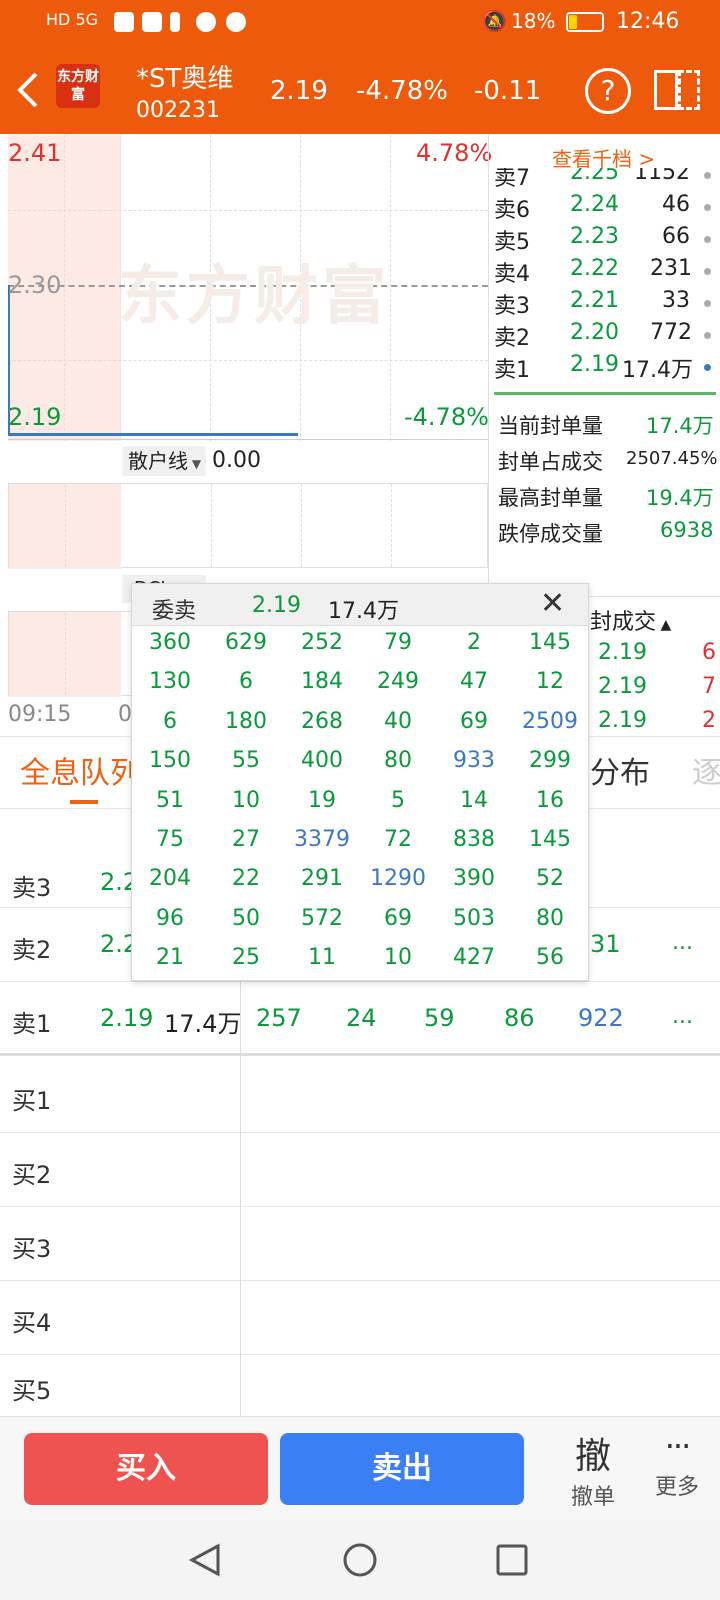  I want to click on chart-top-price: 2.41, so click(35, 153).